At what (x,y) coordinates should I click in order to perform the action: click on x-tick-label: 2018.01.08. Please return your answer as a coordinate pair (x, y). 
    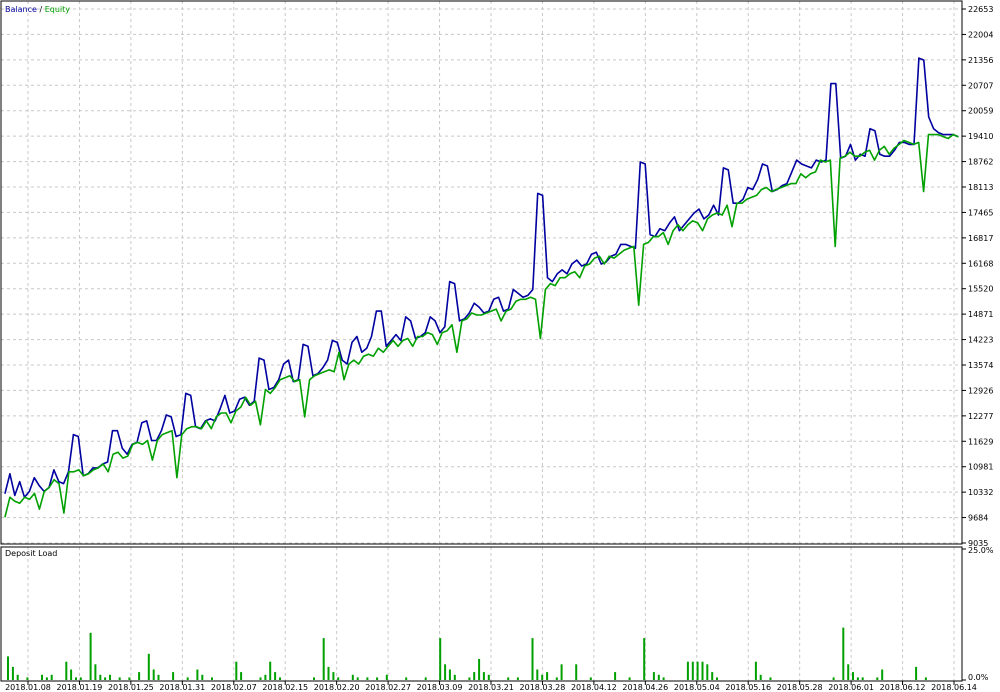
    Looking at the image, I should click on (28, 687).